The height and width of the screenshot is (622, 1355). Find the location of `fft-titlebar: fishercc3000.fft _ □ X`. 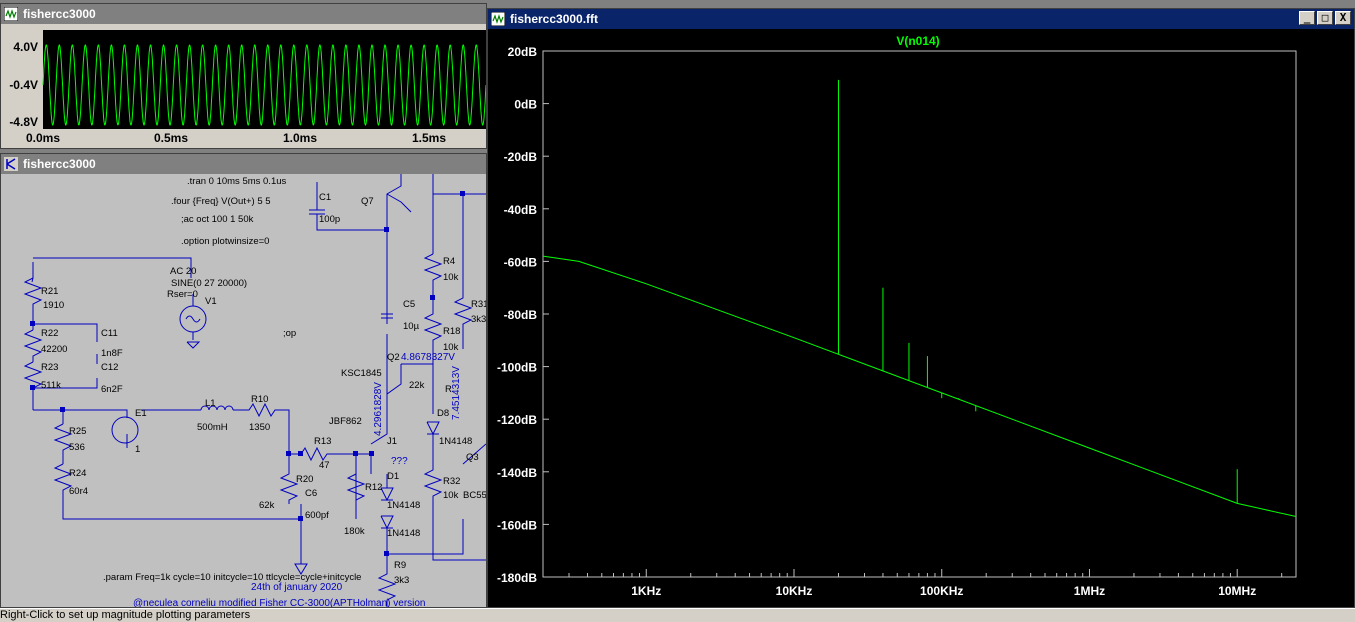

fft-titlebar: fishercc3000.fft _ □ X is located at coordinates (921, 19).